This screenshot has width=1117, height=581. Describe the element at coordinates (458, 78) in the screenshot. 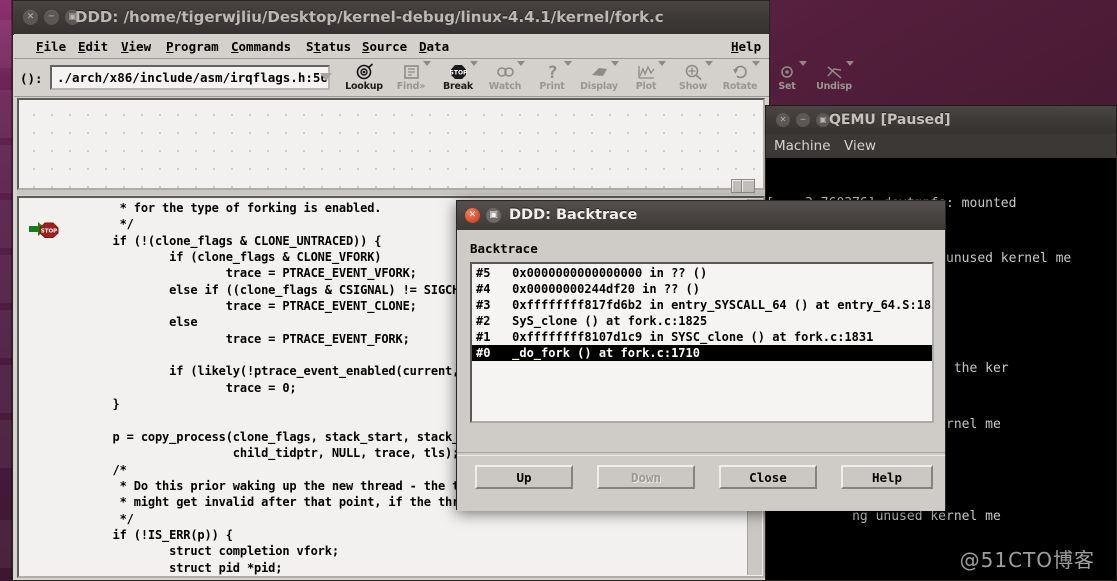

I see `toolbar-break-button: STOP Break` at that location.